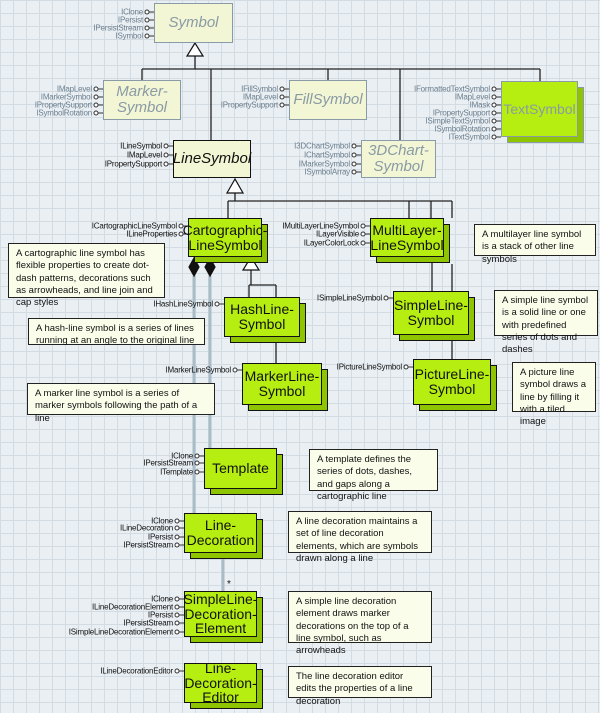 This screenshot has width=600, height=713. I want to click on class-label: MultiLayer- LineSymbol, so click(407, 237).